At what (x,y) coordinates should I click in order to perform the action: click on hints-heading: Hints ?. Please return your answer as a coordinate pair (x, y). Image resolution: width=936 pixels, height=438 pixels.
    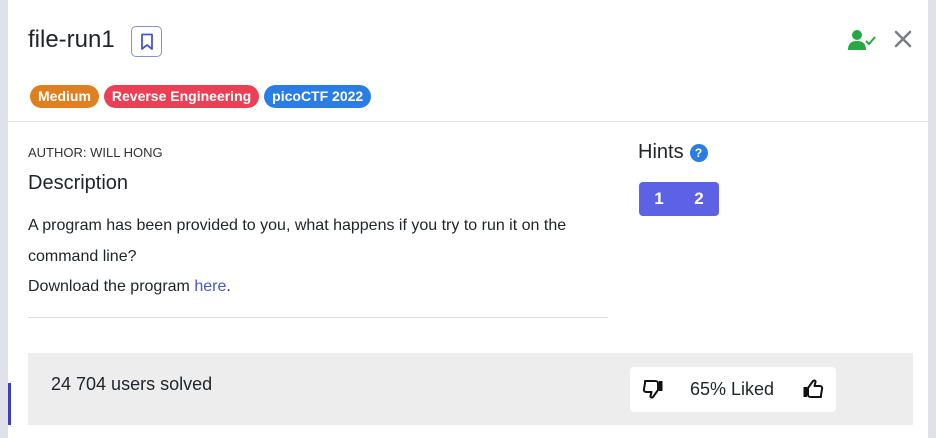
    Looking at the image, I should click on (673, 152).